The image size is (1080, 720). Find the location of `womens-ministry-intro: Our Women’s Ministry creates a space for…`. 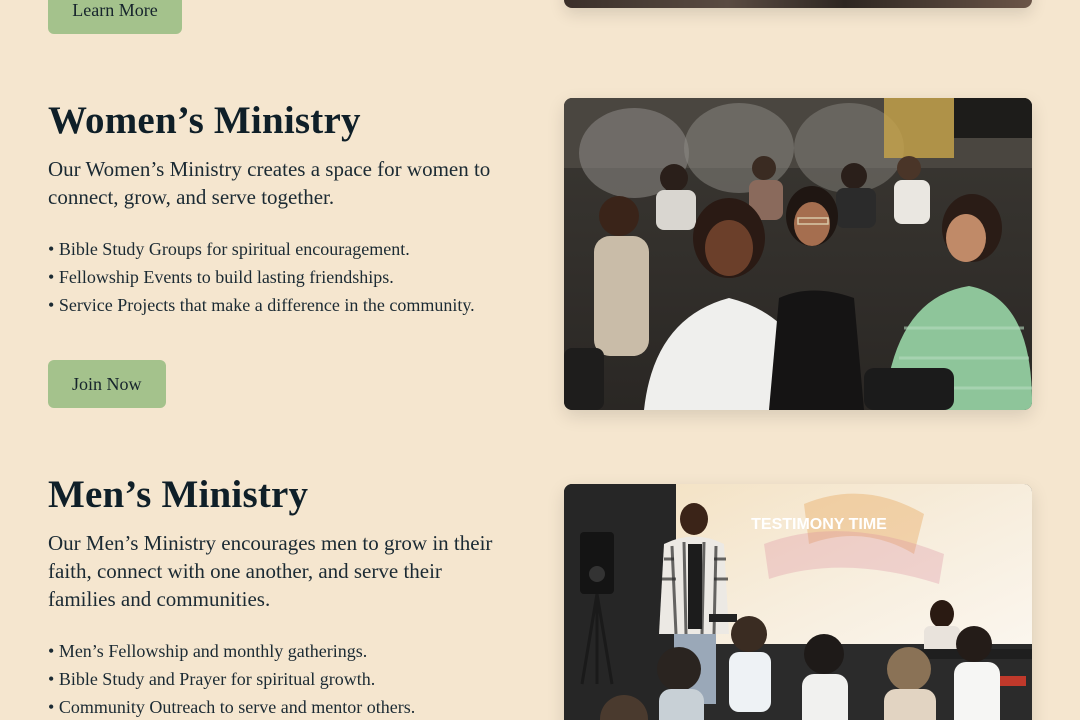

womens-ministry-intro: Our Women’s Ministry creates a space for… is located at coordinates (269, 183).